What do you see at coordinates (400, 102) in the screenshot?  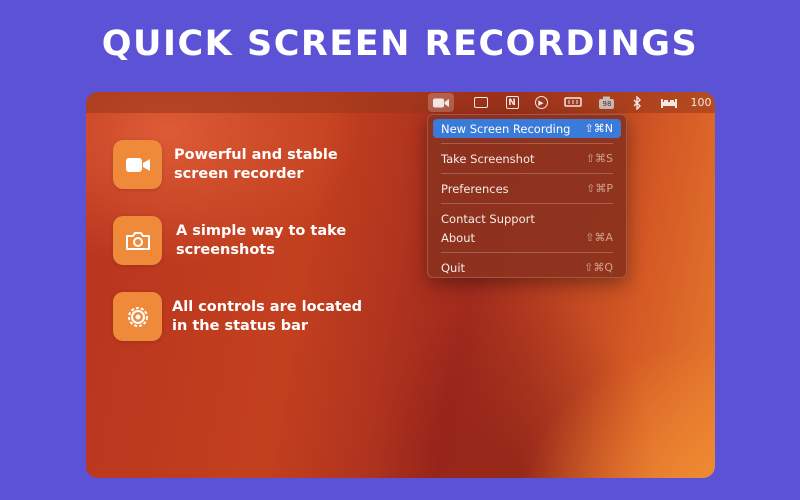 I see `menu-bar: N ▶ 98 100` at bounding box center [400, 102].